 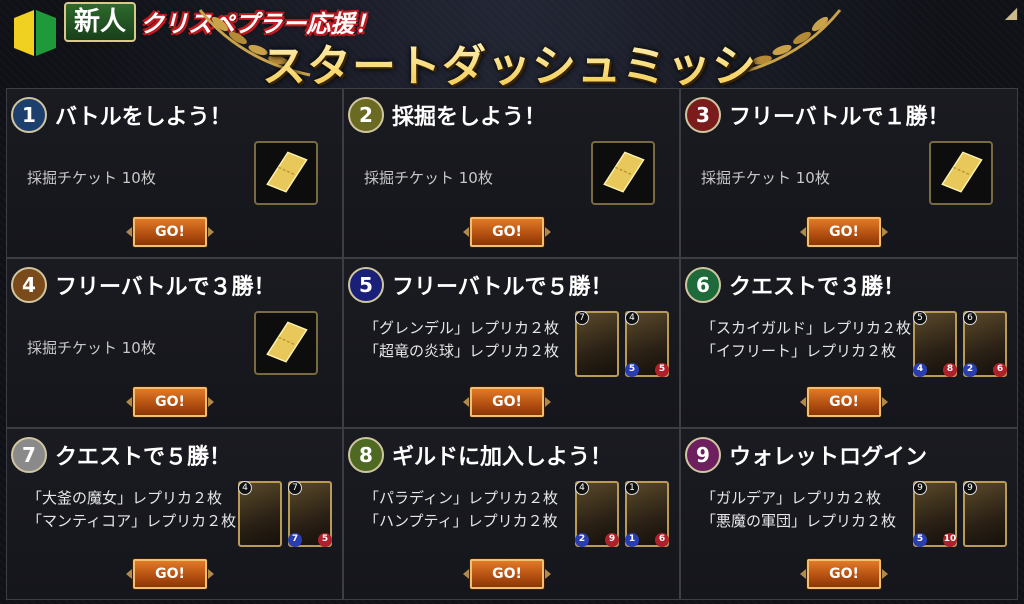 What do you see at coordinates (511, 173) in the screenshot?
I see `mission-card-2: 2 採掘をしよう！ 採掘チケット 10枚 GO!` at bounding box center [511, 173].